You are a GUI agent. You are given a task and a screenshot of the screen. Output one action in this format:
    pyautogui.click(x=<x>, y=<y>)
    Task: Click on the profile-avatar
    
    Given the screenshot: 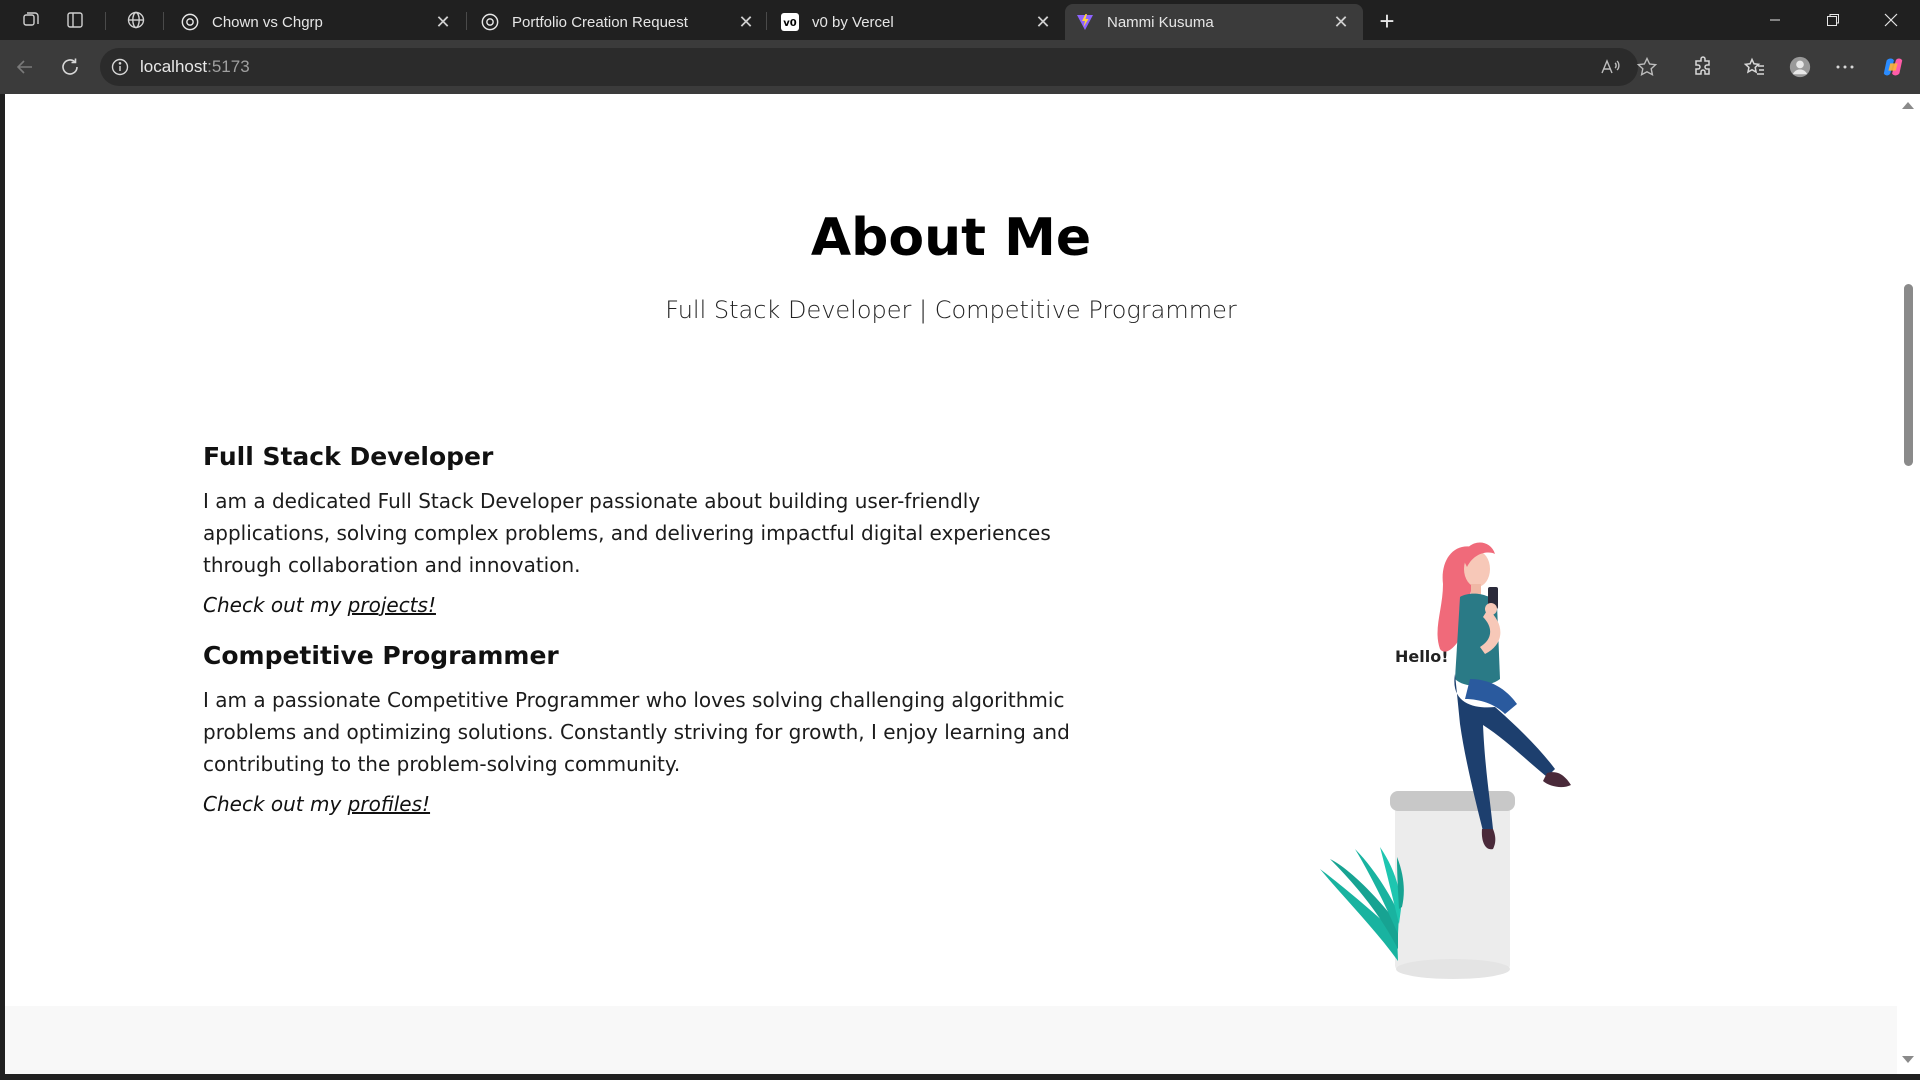 What is the action you would take?
    pyautogui.click(x=1800, y=67)
    